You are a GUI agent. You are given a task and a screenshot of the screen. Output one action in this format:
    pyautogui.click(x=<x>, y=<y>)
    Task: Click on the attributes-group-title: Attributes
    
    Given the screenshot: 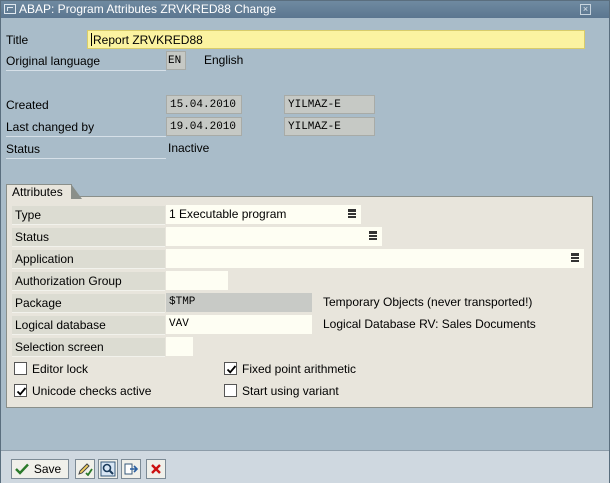 What is the action you would take?
    pyautogui.click(x=44, y=191)
    